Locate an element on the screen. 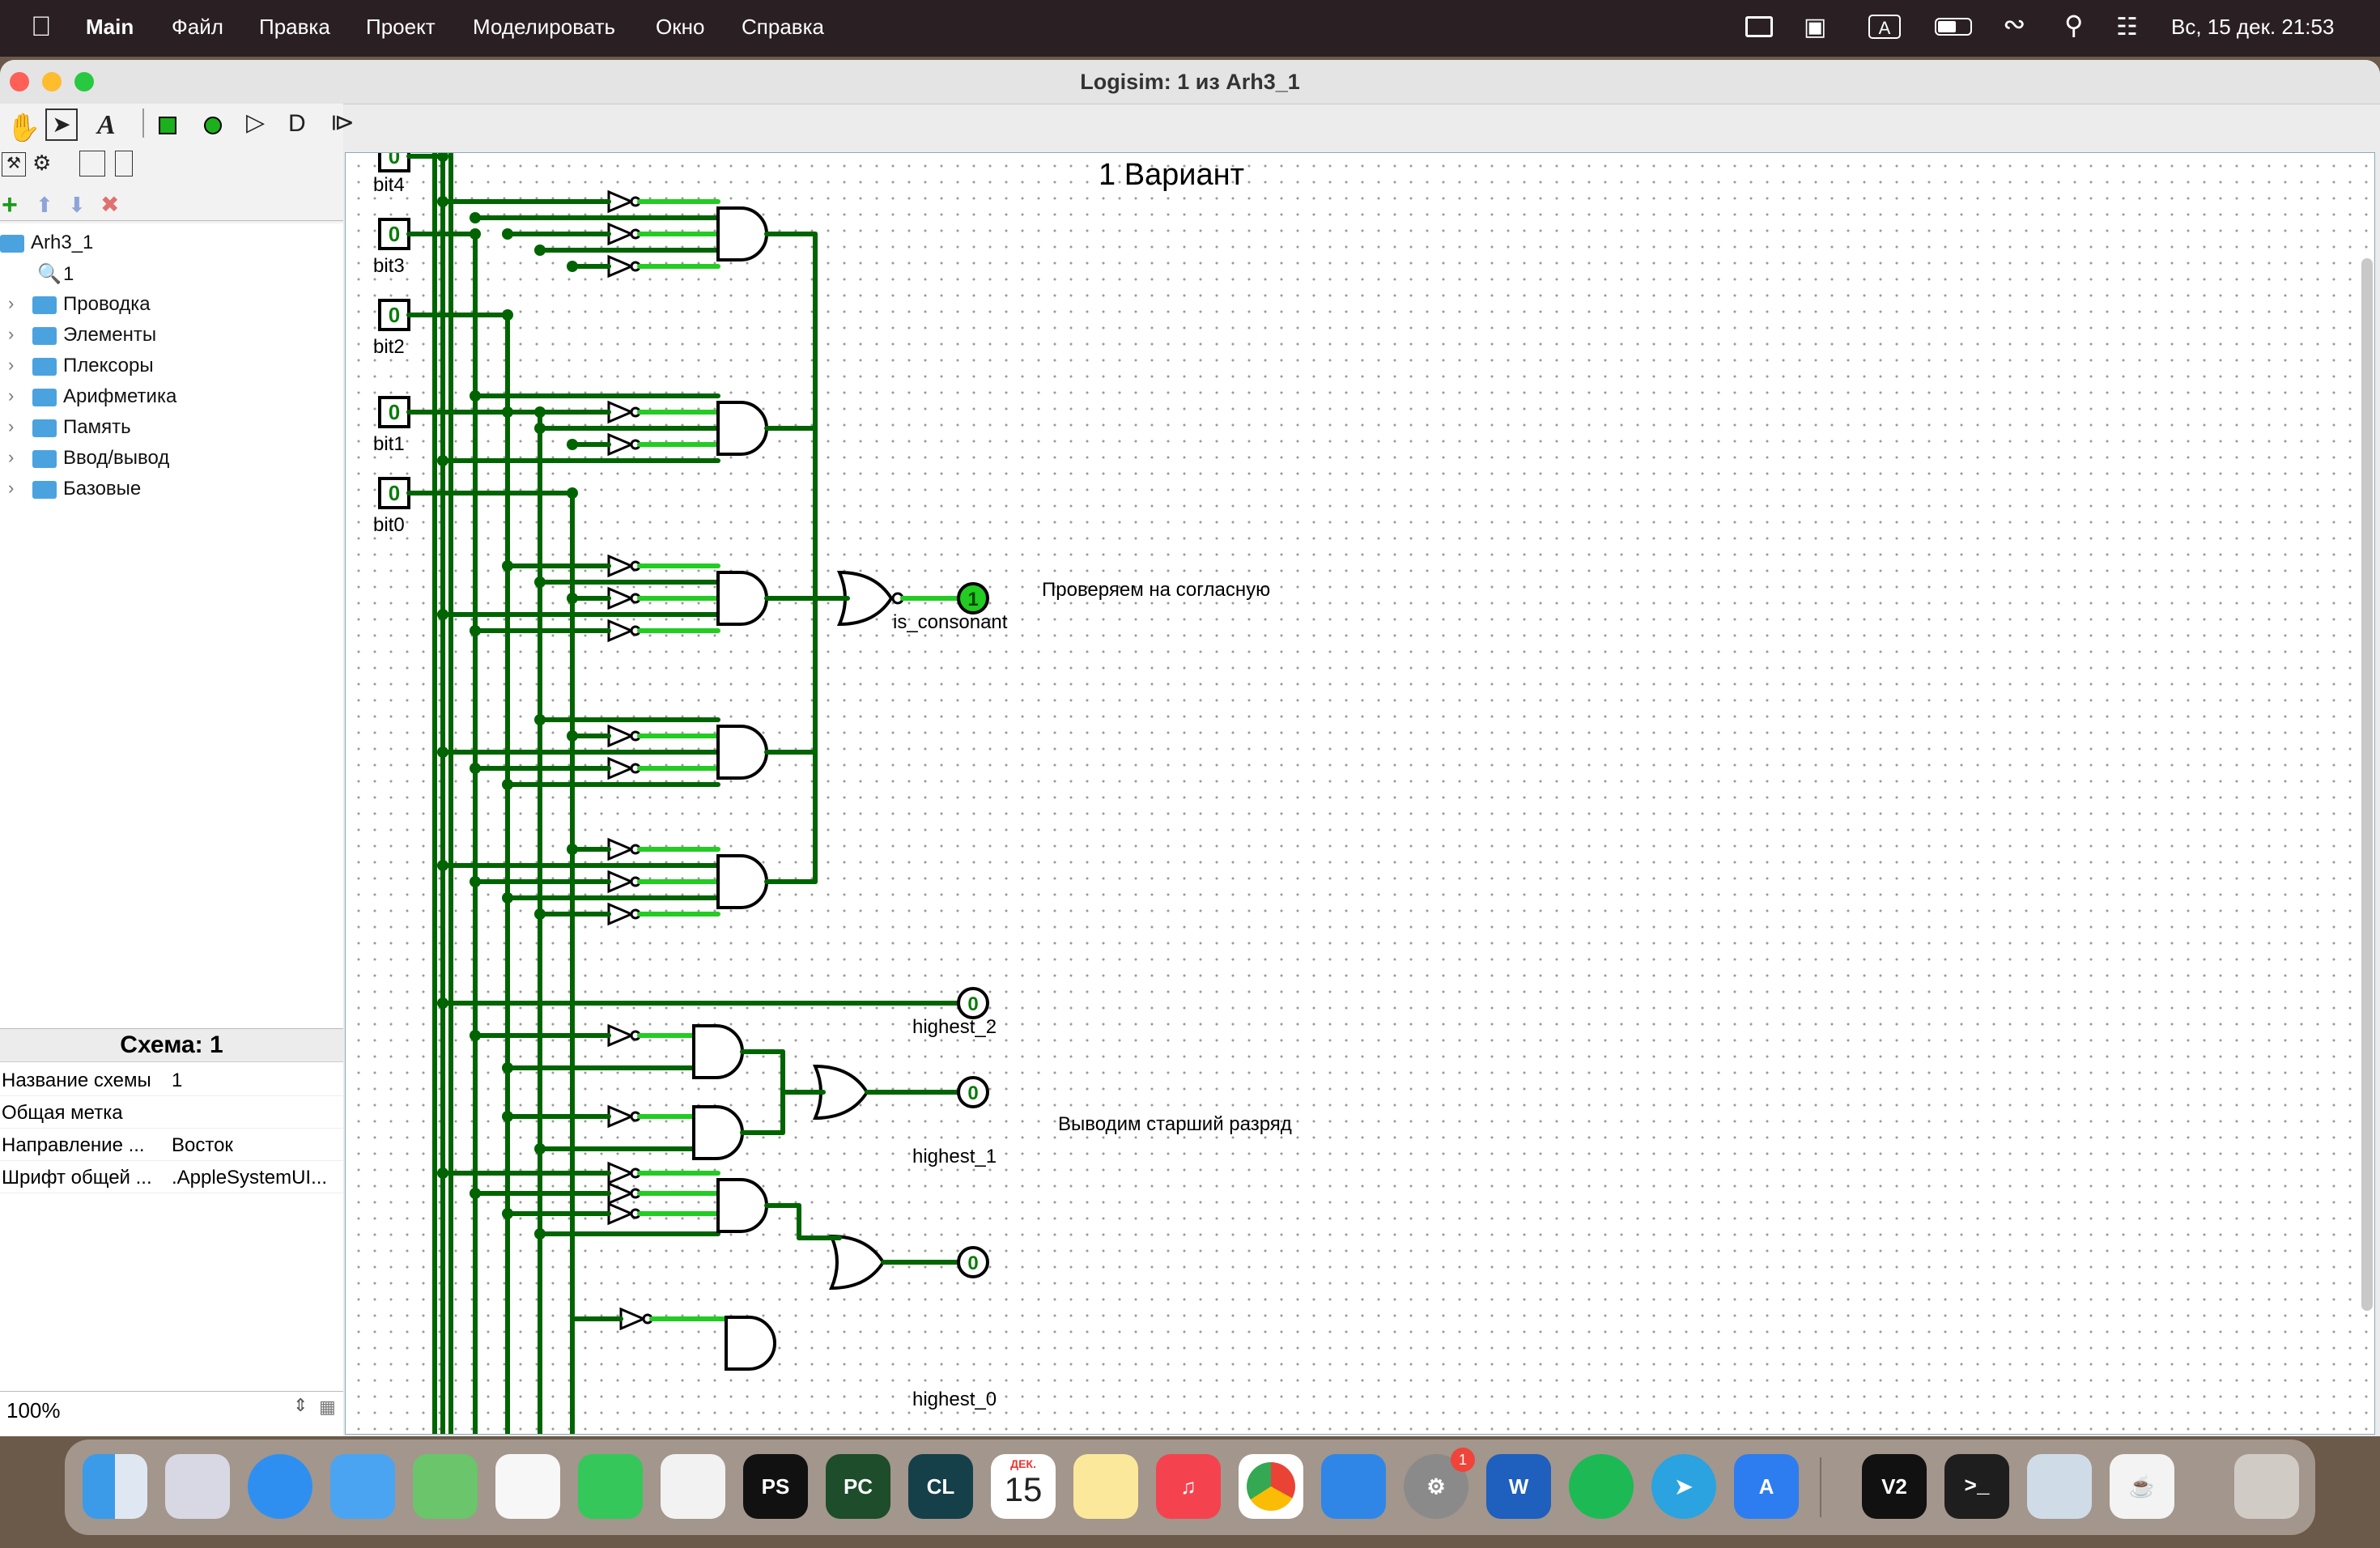  zoom-control: 100% ⇕ ▦ is located at coordinates (172, 1408).